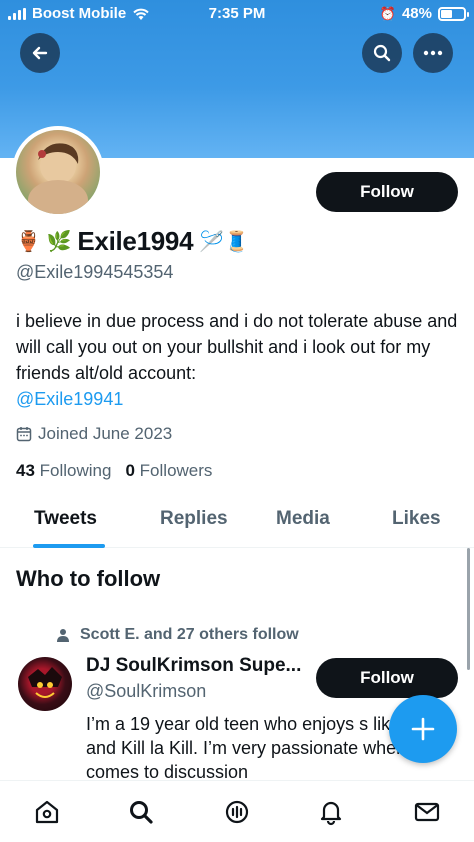 The height and width of the screenshot is (842, 474). I want to click on battery-icon, so click(453, 13).